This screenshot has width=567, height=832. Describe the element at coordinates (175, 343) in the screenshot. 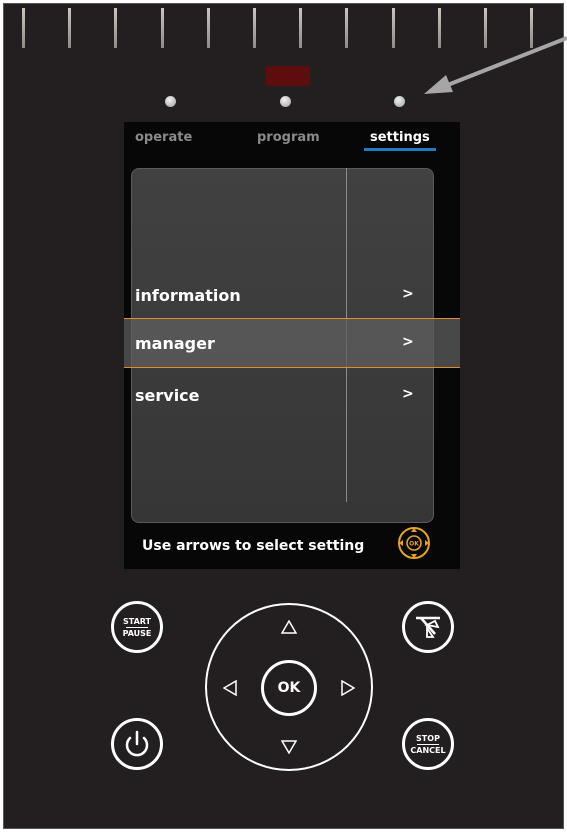

I see `menu-item-label: manager` at that location.